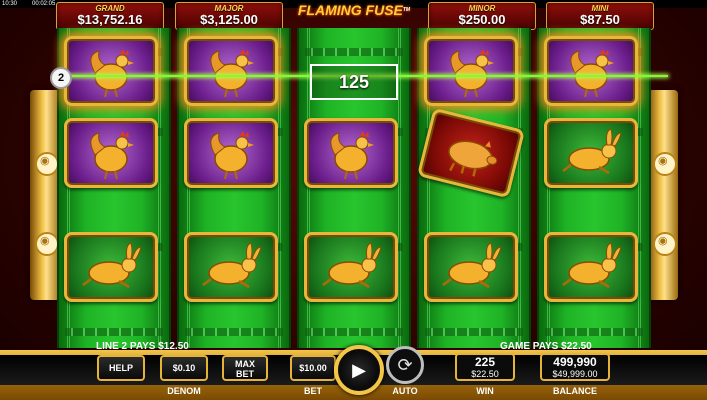 Image resolution: width=707 pixels, height=400 pixels. Describe the element at coordinates (485, 391) in the screenshot. I see `win-label: WIN` at that location.